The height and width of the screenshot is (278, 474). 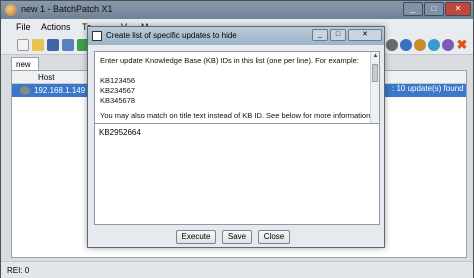 I want to click on toolbar-icon-a, so click(x=392, y=45).